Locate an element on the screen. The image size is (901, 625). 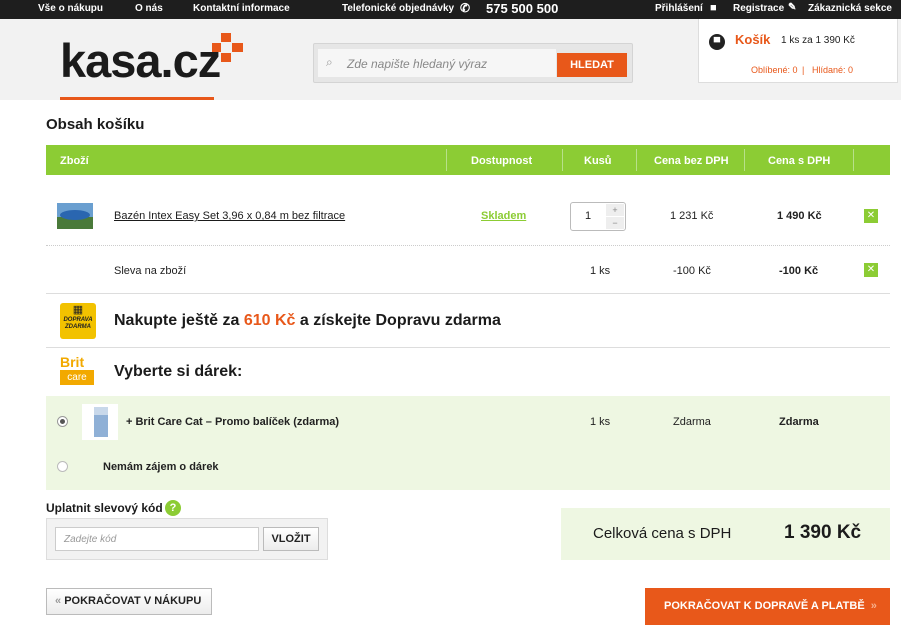
brit-care-logo: Brit care is located at coordinates (78, 371).